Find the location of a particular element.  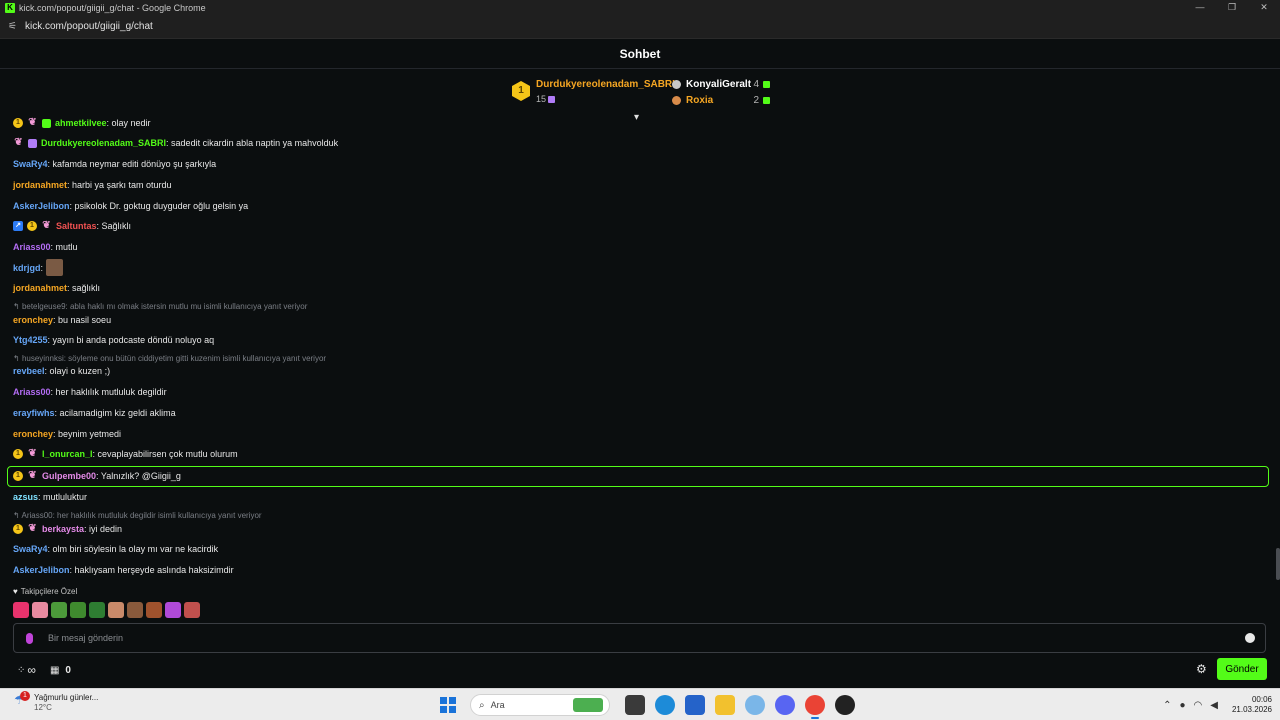

chat-text: : her haklılık mutluluk degildir is located at coordinates (108, 392).